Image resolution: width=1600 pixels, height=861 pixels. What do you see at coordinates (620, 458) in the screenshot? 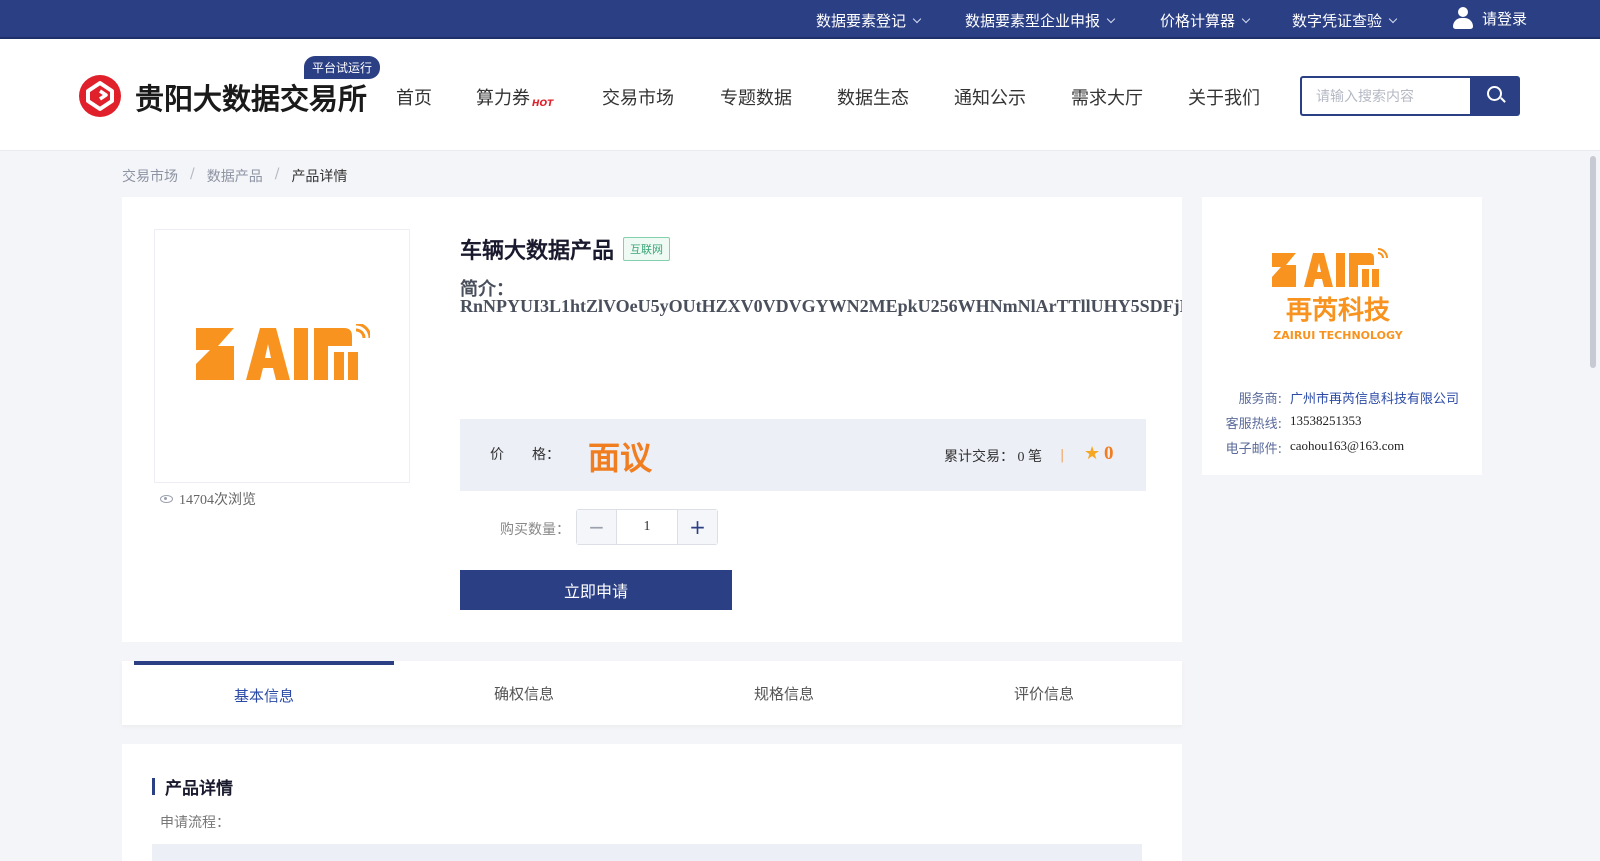
I see `price-value: 面议` at bounding box center [620, 458].